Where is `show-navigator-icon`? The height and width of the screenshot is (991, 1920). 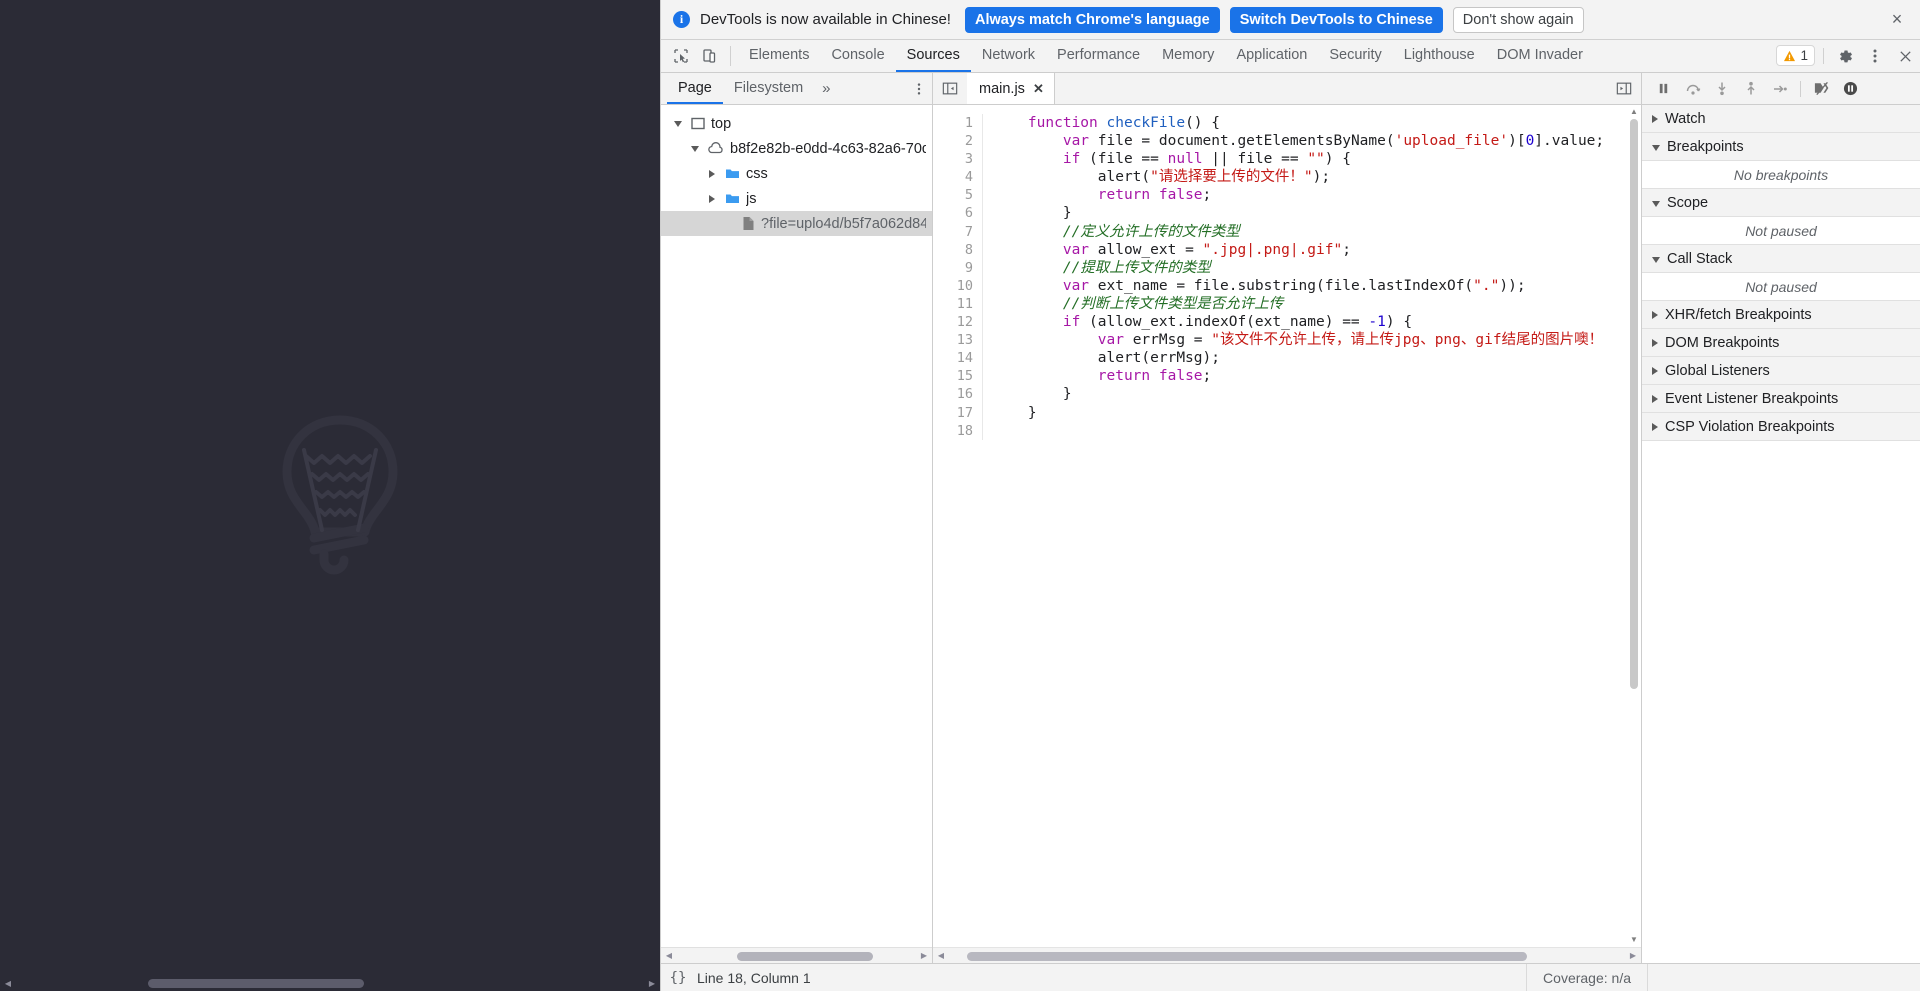 show-navigator-icon is located at coordinates (950, 88).